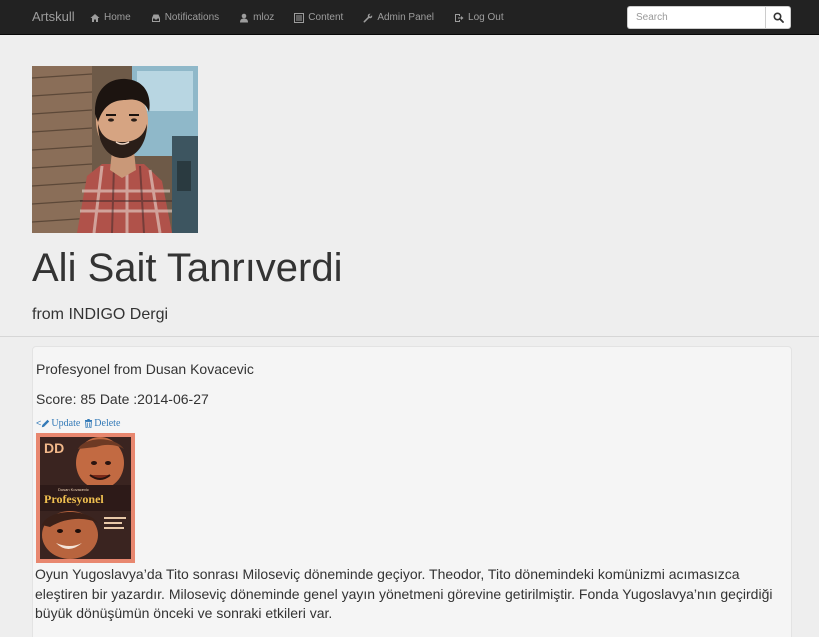  Describe the element at coordinates (89, 423) in the screenshot. I see `trash-icon` at that location.